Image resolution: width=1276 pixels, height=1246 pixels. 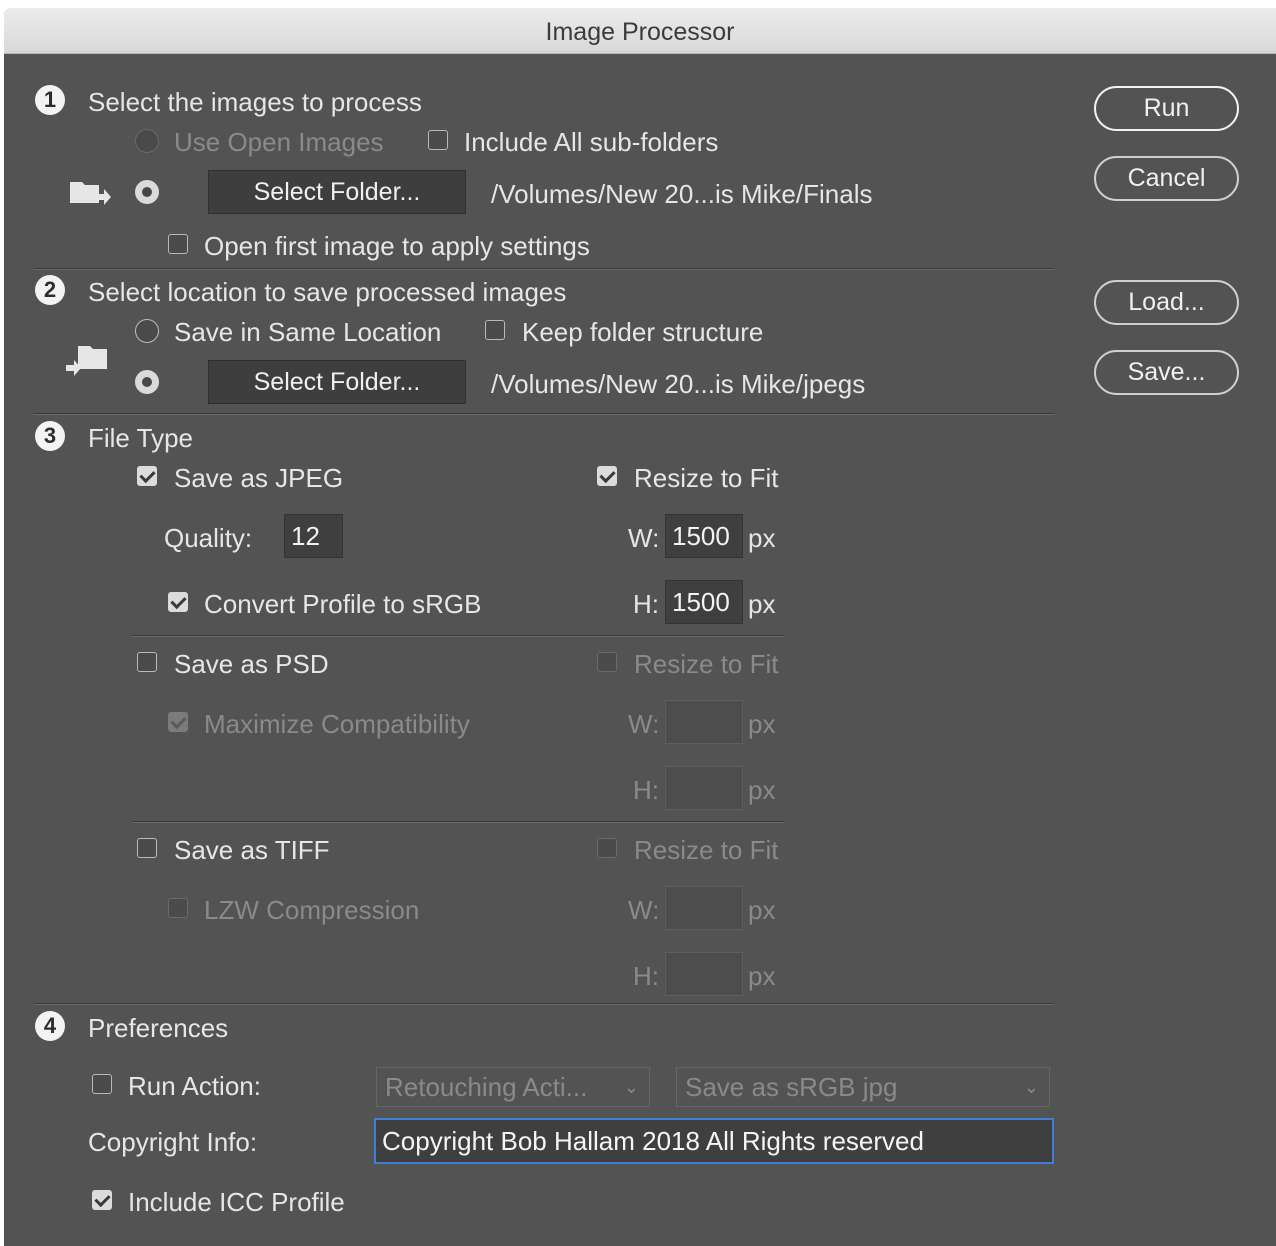 I want to click on jpeg-resize-to-fit-label: Resize to Fit, so click(x=706, y=478).